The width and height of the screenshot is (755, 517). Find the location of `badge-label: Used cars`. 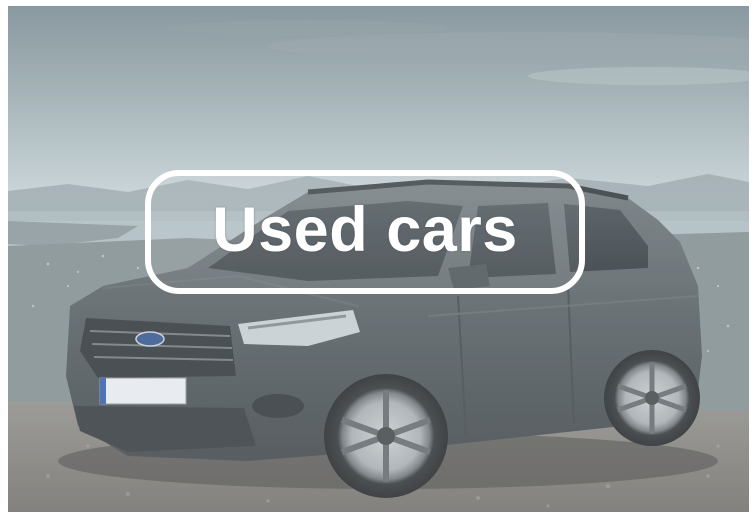

badge-label: Used cars is located at coordinates (365, 229).